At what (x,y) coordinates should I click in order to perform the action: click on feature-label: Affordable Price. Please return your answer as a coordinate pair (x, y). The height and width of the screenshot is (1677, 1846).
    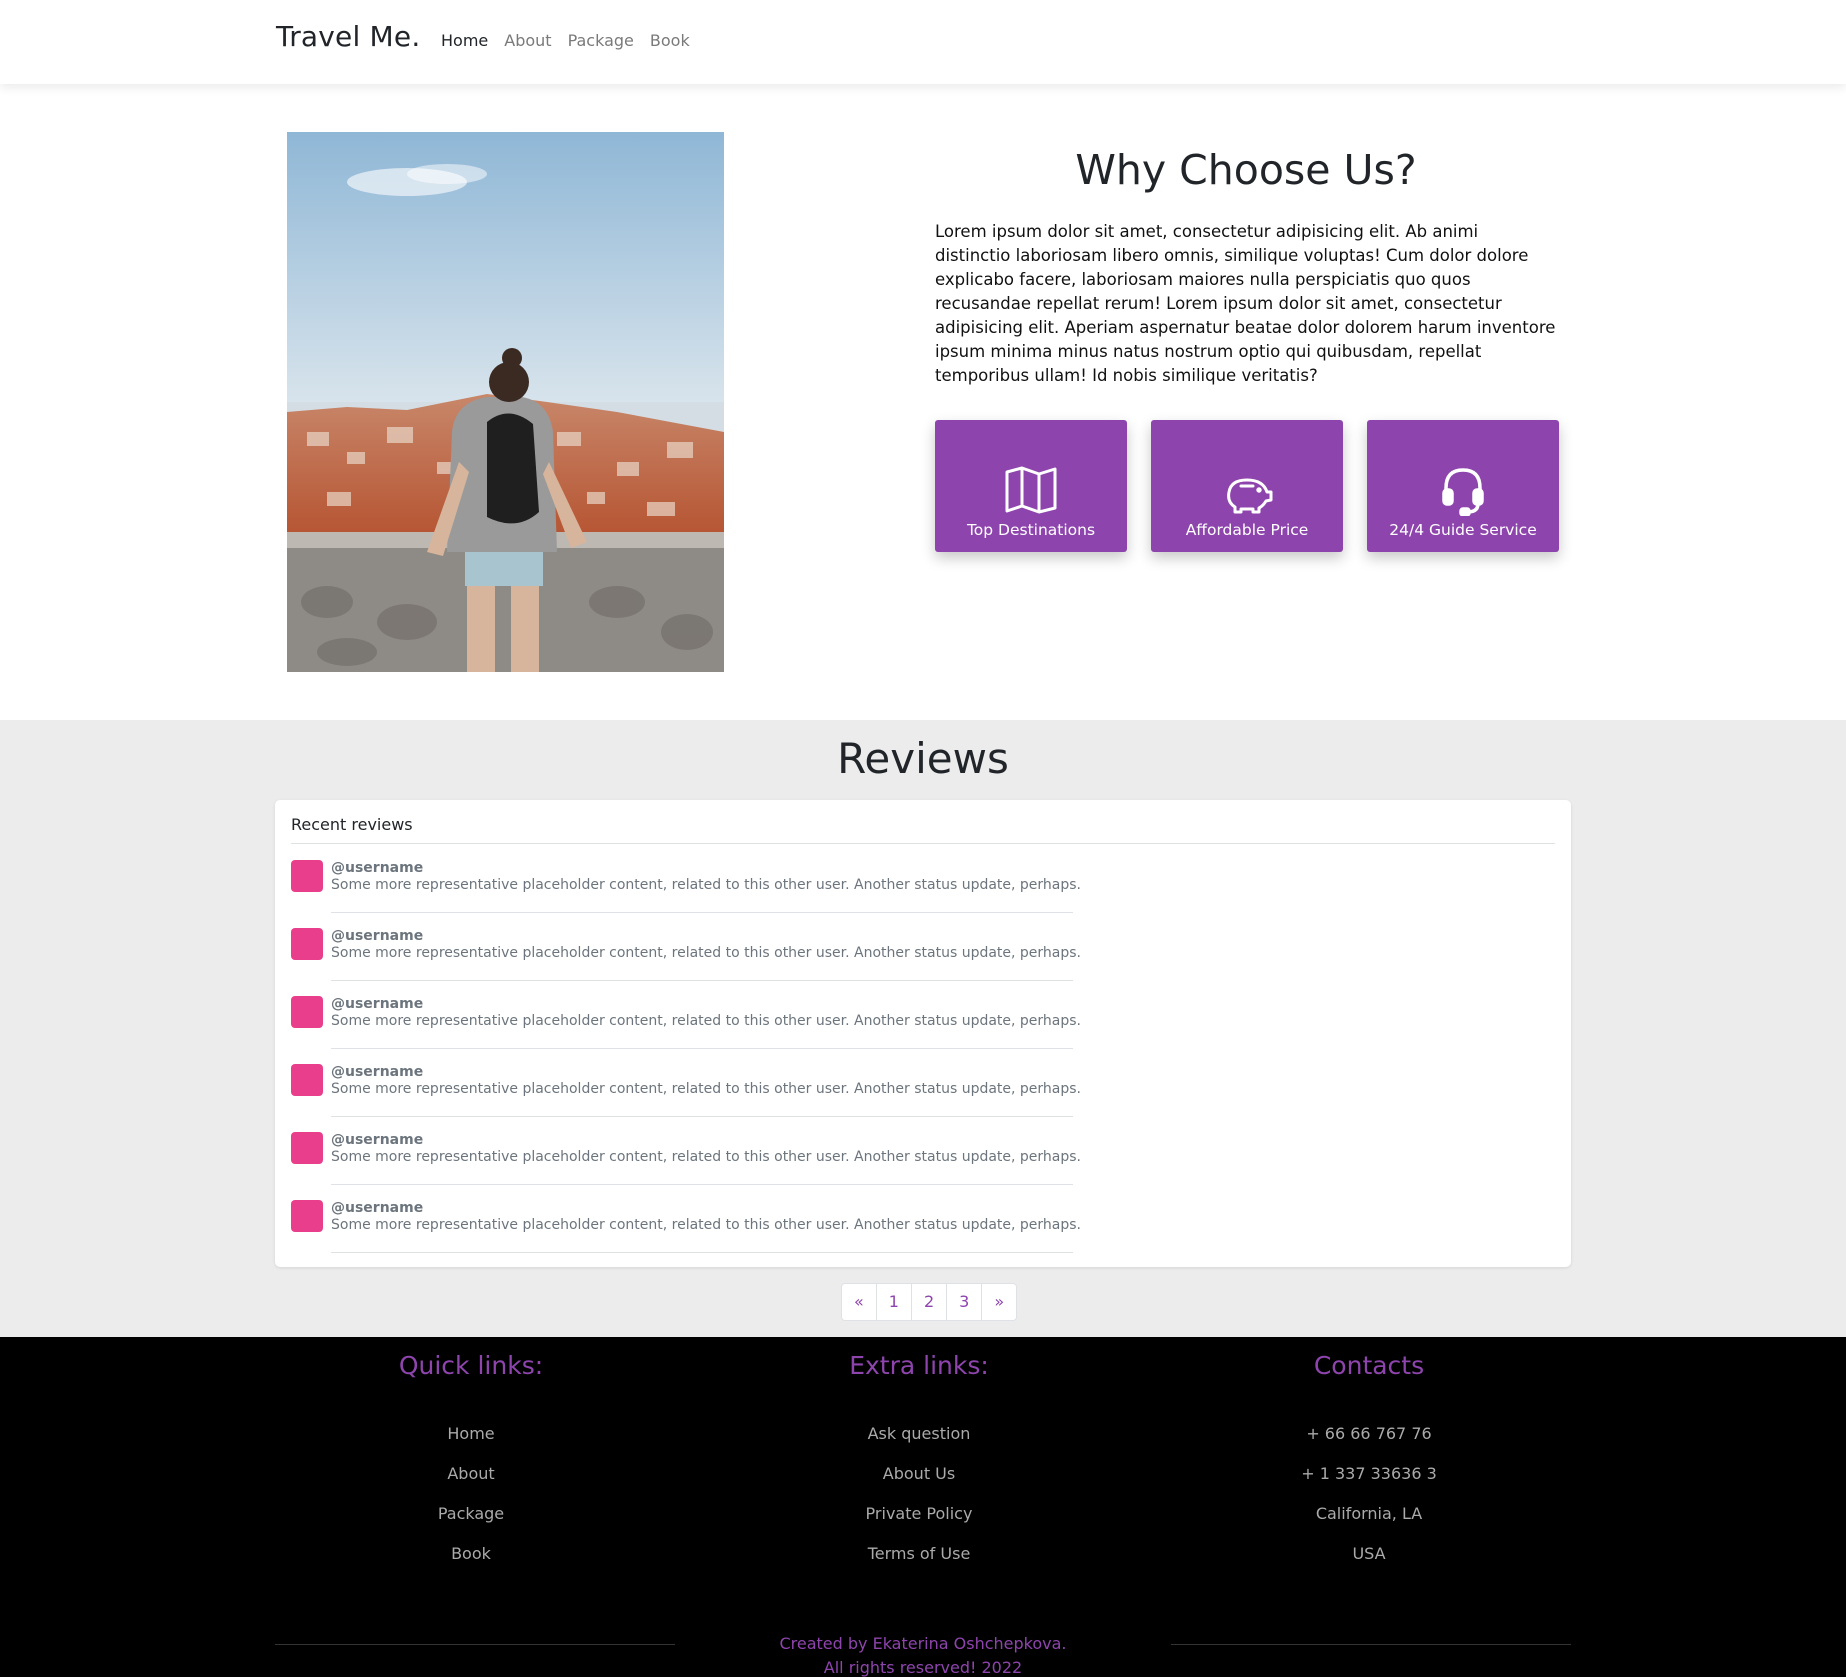
    Looking at the image, I should click on (1247, 530).